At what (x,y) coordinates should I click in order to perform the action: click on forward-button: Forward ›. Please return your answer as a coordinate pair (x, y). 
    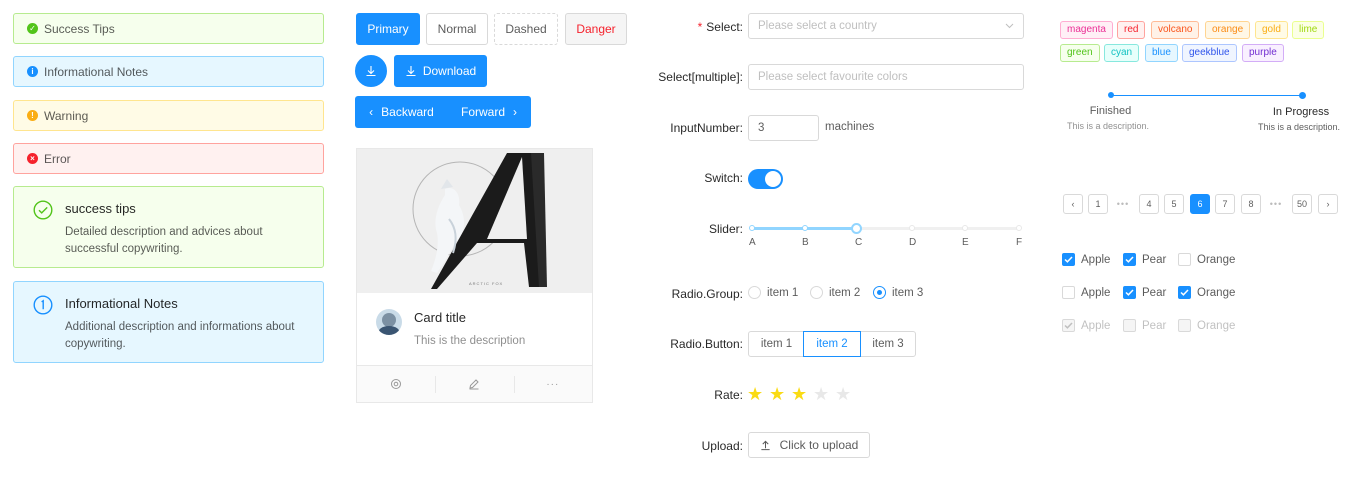
    Looking at the image, I should click on (489, 112).